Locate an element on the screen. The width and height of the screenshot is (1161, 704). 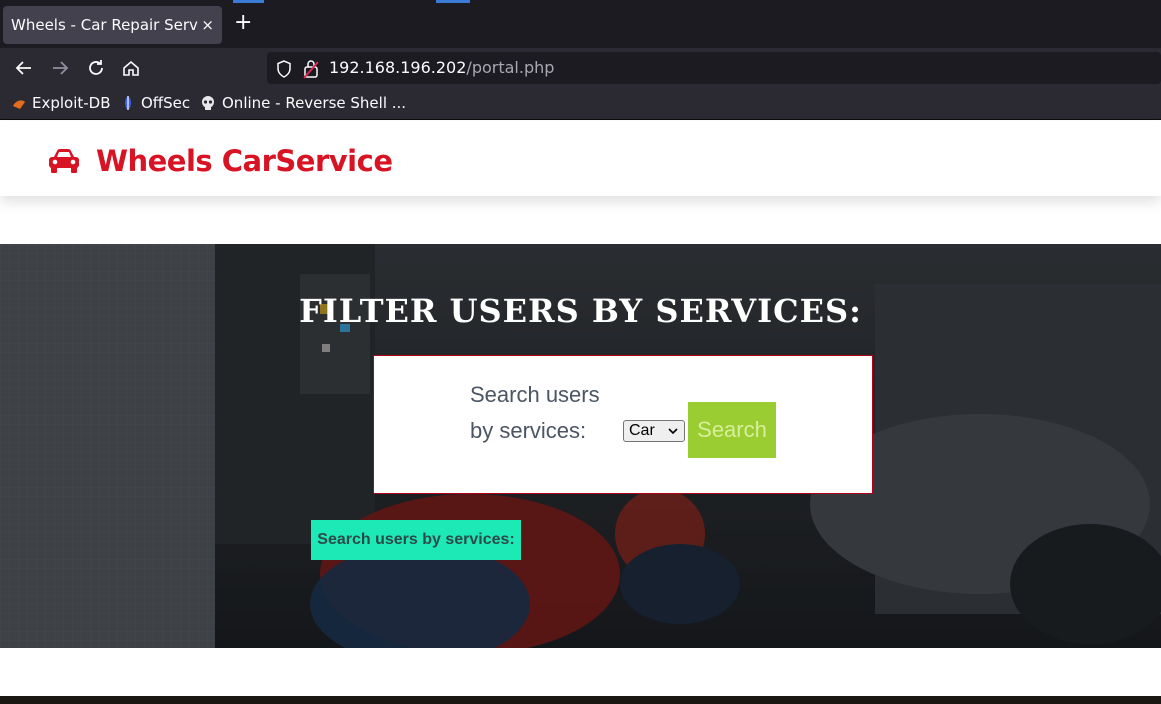
arrow-right-icon is located at coordinates (61, 68).